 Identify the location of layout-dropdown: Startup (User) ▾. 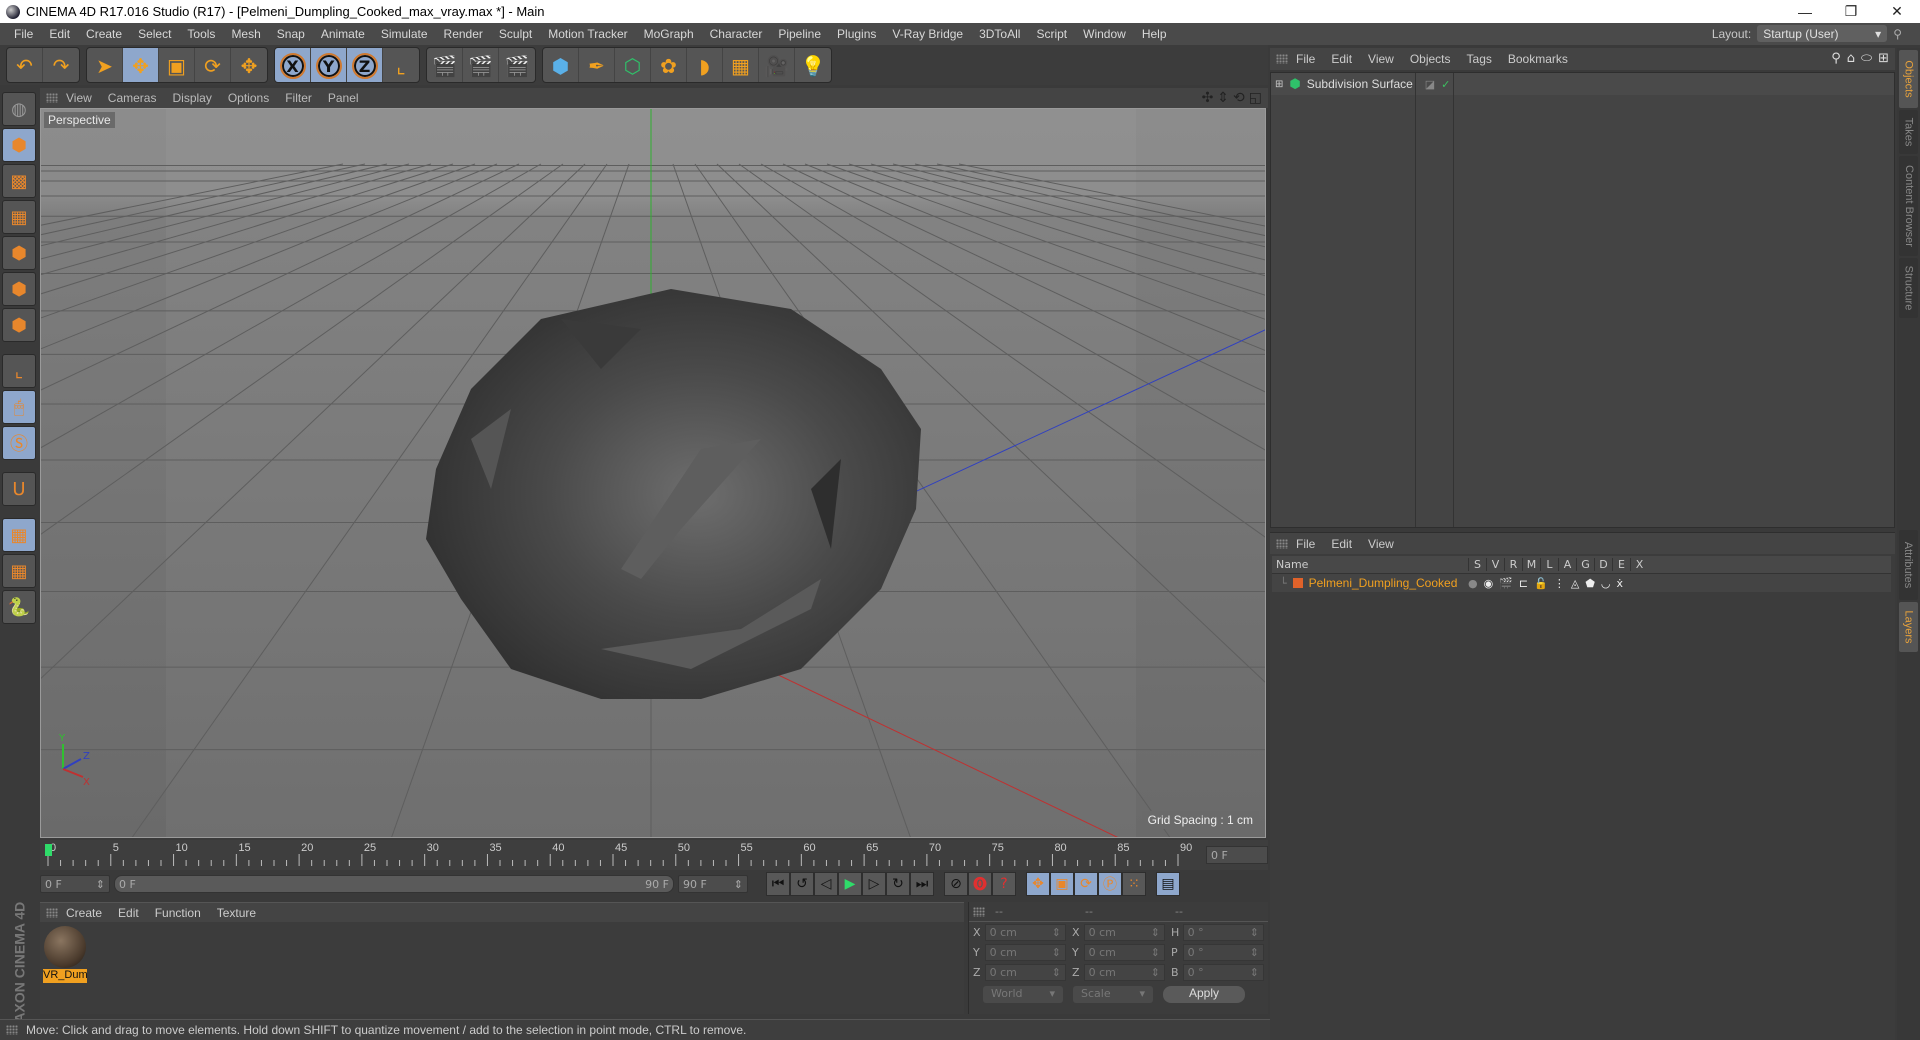
(1822, 33).